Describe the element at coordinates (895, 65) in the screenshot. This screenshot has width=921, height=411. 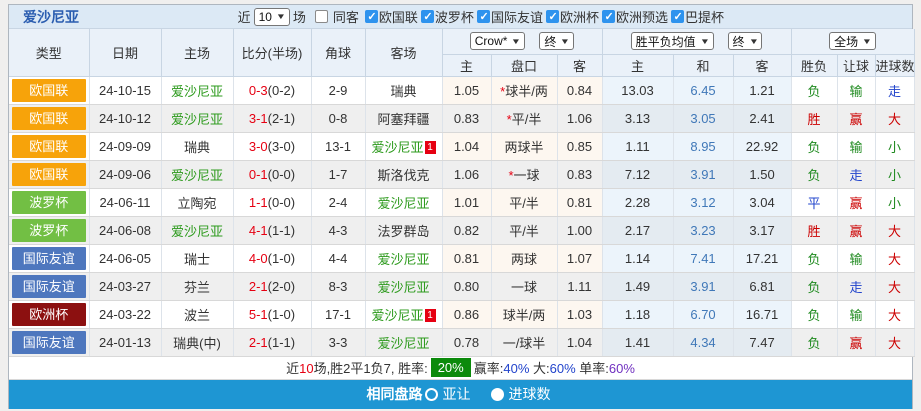
I see `sub-header-goals: 进球数` at that location.